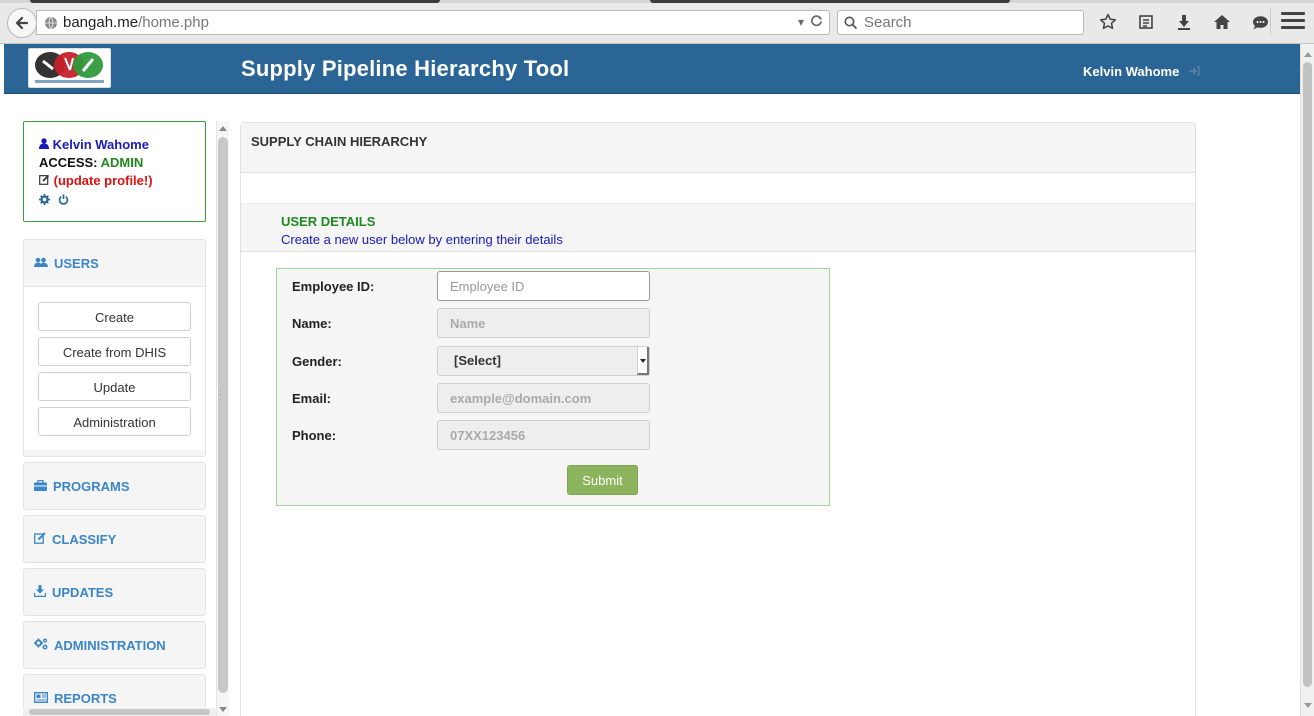 The width and height of the screenshot is (1314, 716). What do you see at coordinates (223, 415) in the screenshot?
I see `sidebar-scroll-thumb` at bounding box center [223, 415].